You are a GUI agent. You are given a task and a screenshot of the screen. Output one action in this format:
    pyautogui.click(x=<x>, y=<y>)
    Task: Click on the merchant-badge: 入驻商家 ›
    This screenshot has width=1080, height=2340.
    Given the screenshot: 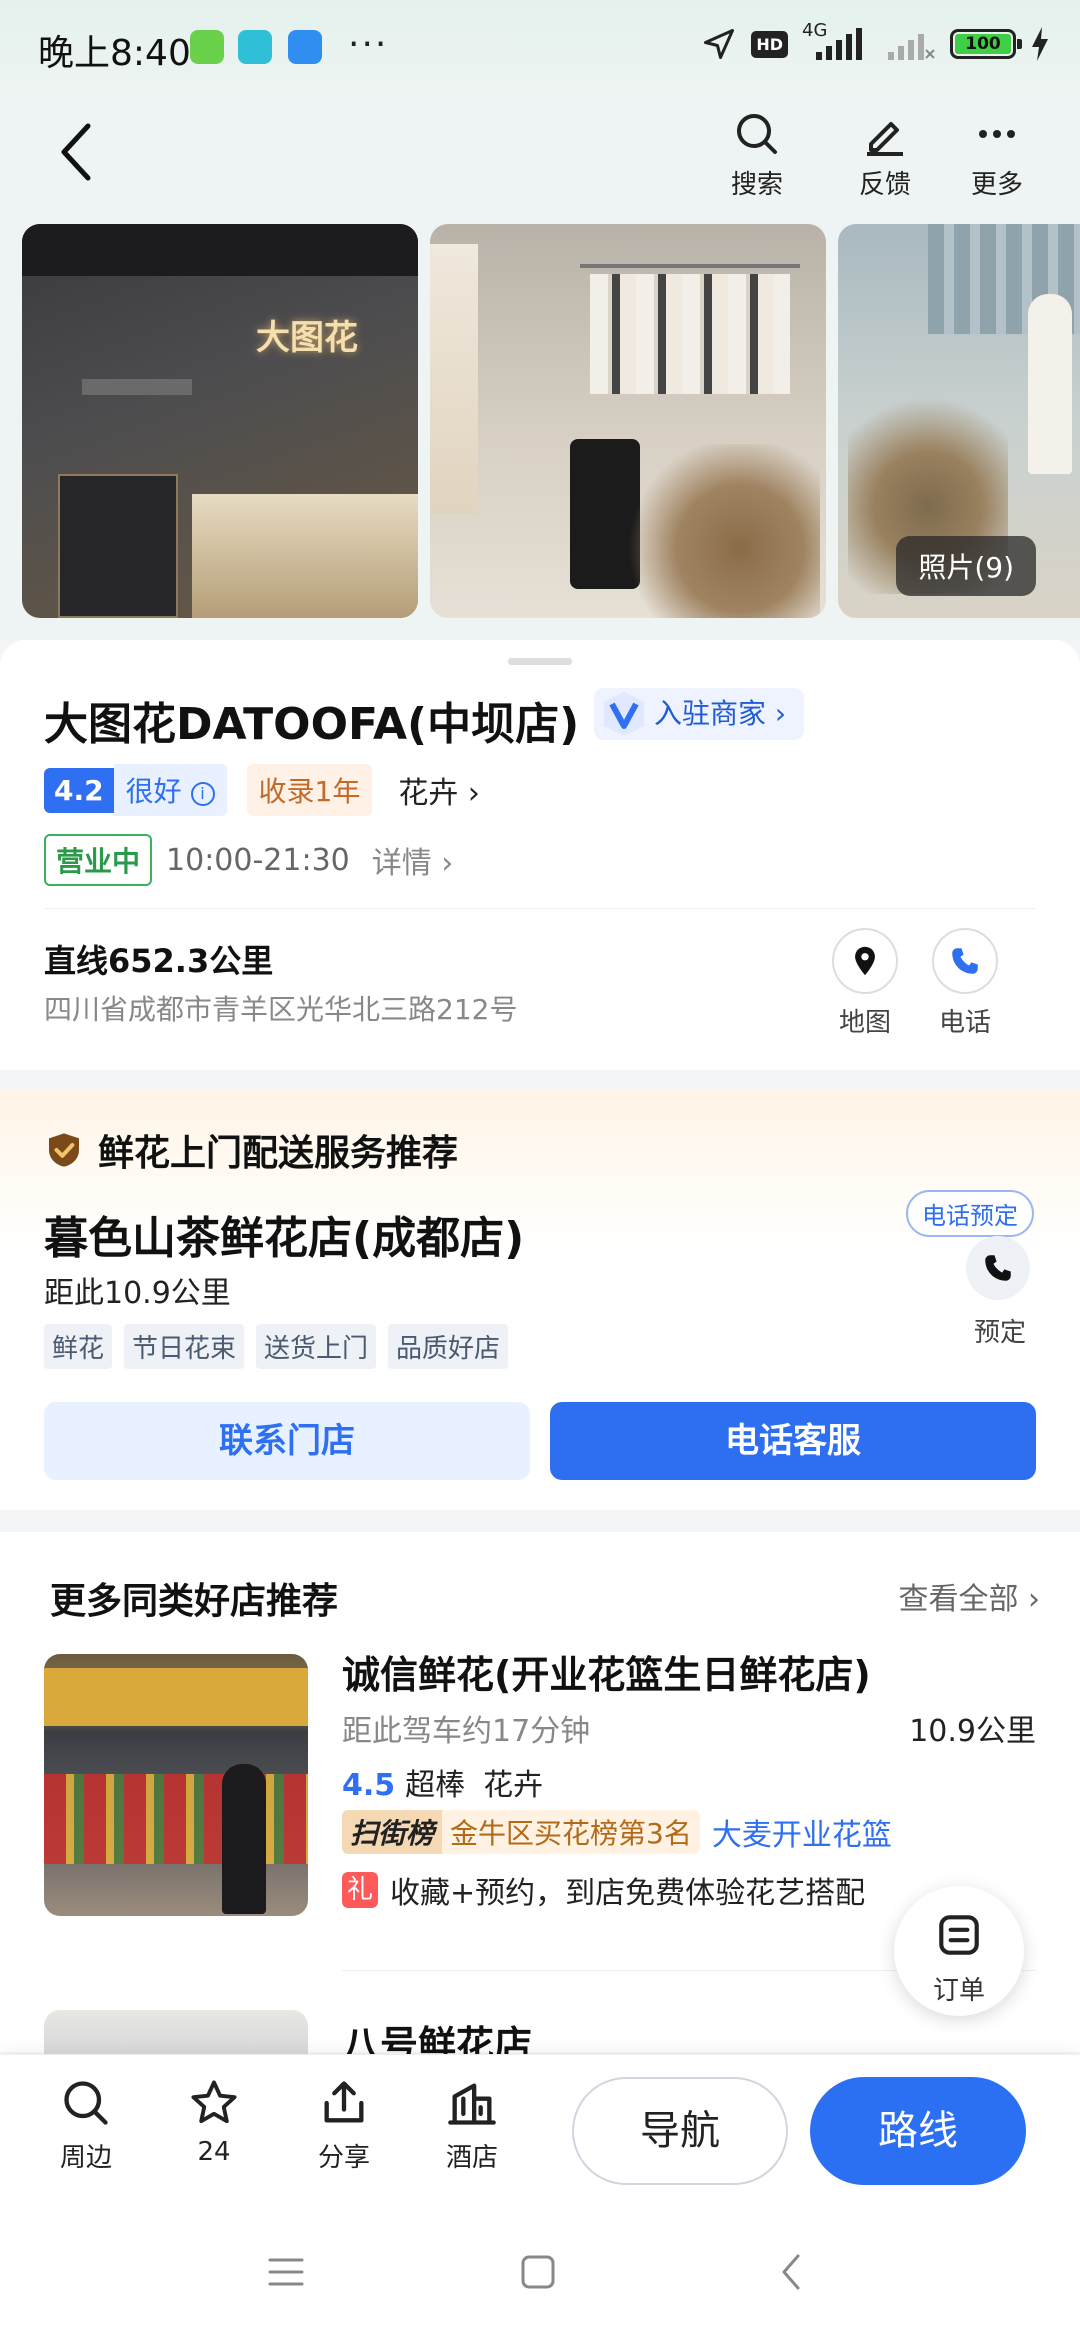 What is the action you would take?
    pyautogui.click(x=699, y=714)
    